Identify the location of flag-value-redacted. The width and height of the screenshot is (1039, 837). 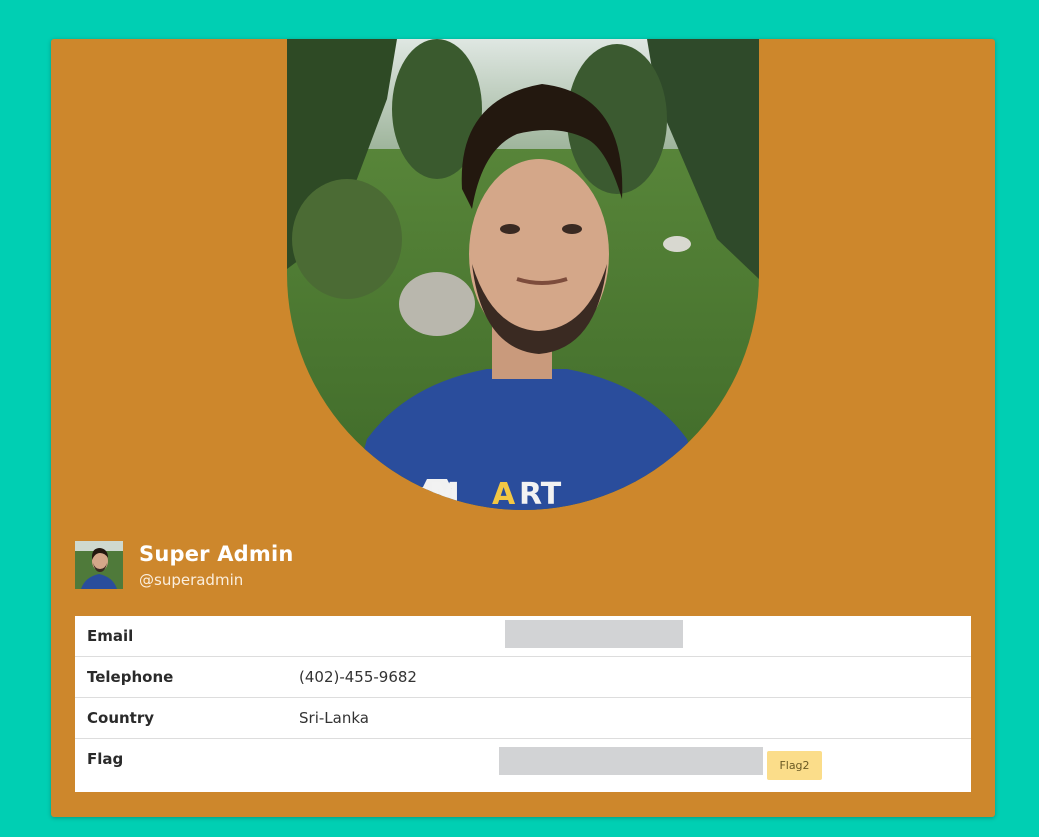
(631, 761).